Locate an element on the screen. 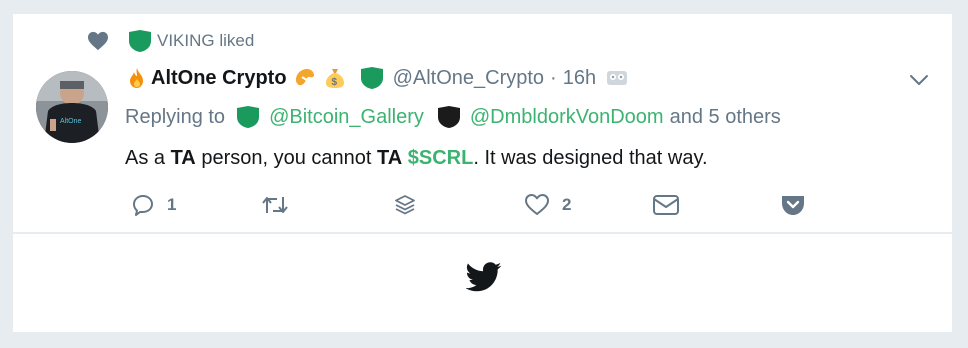 The height and width of the screenshot is (348, 968). tweet-text-segment: As a is located at coordinates (148, 157).